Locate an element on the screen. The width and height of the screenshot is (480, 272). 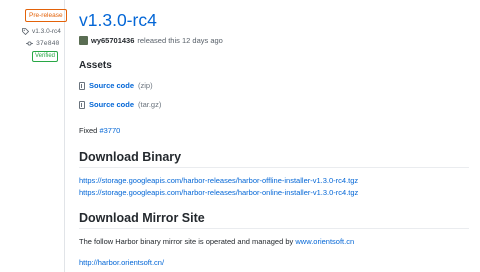
fixed-line: Fixed #3770 is located at coordinates (99, 130).